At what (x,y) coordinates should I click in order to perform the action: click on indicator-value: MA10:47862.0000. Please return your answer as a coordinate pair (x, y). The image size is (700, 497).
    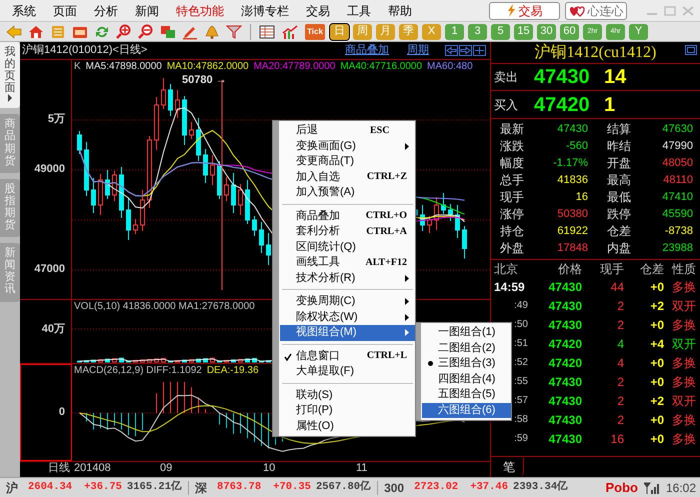
    Looking at the image, I should click on (207, 67).